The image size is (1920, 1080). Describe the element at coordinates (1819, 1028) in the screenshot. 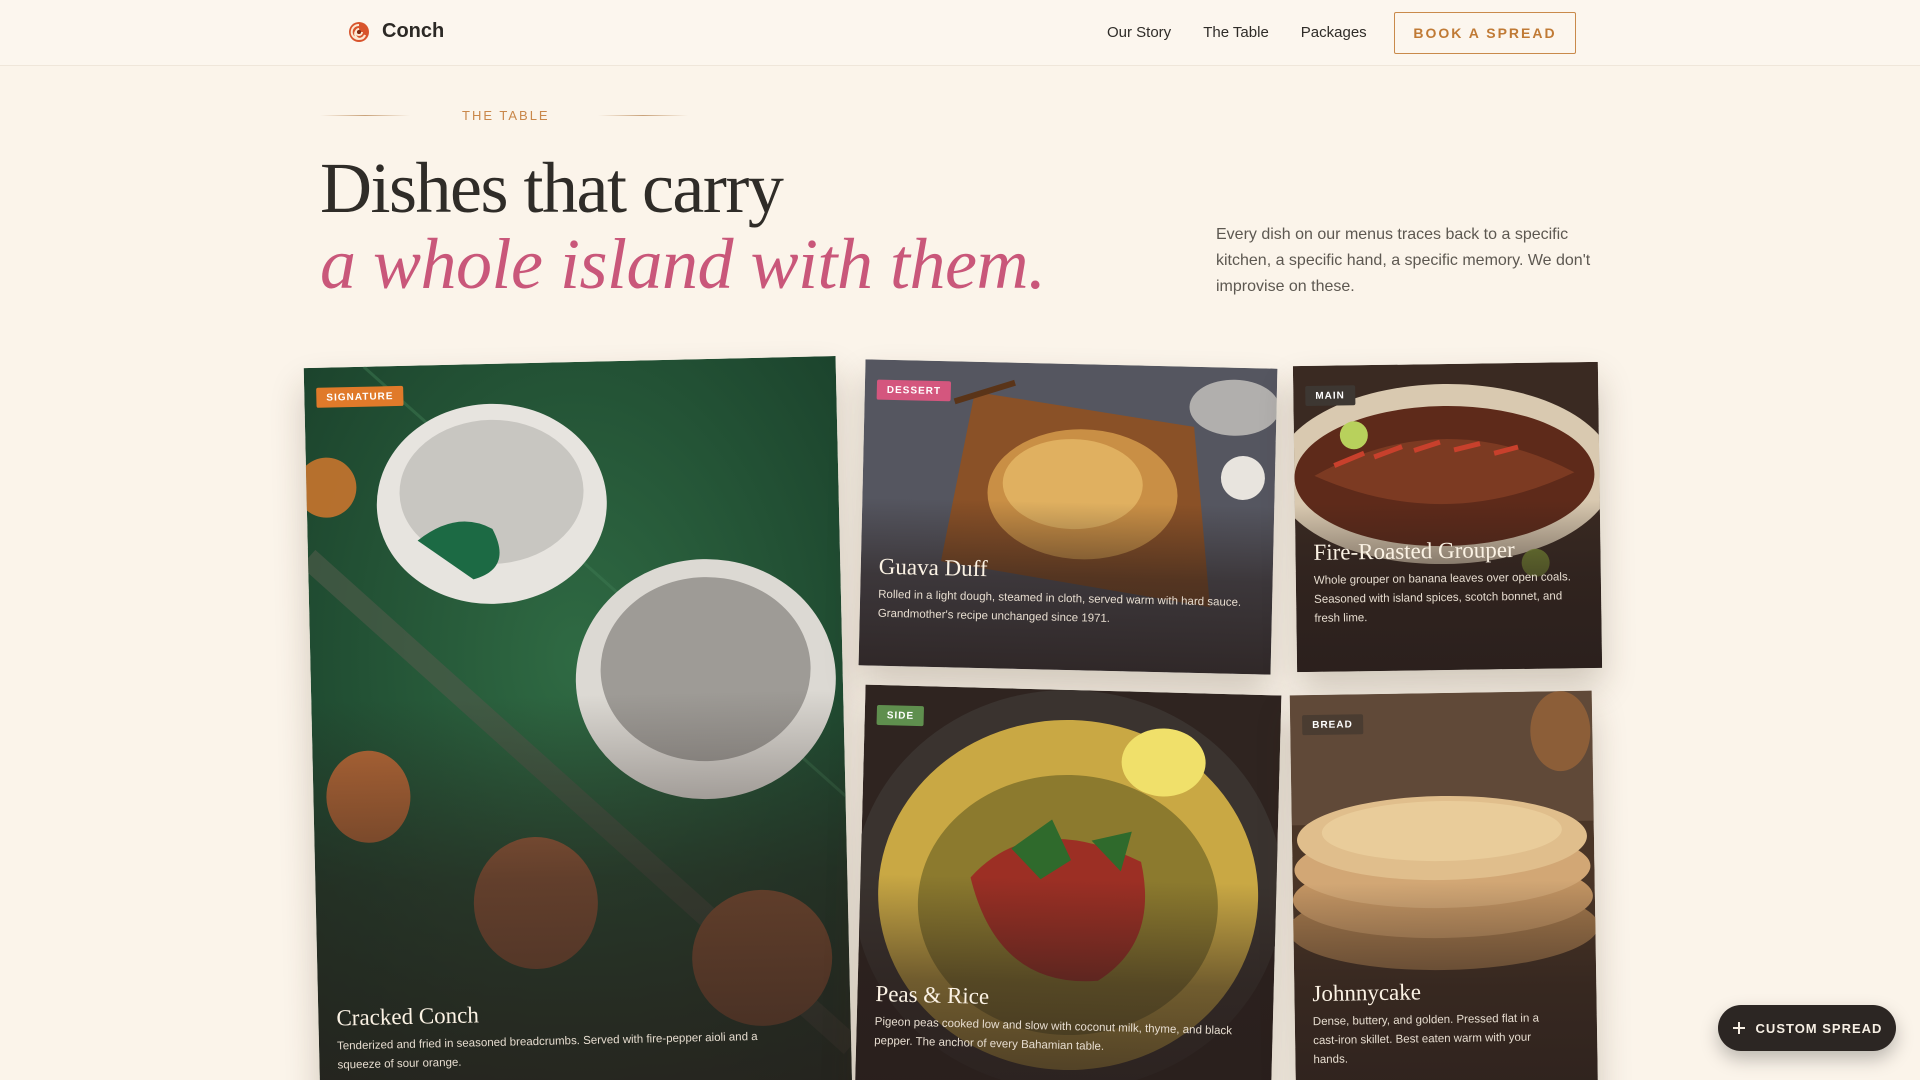

I see `custom-spread-label: CUSTOM SPREAD` at that location.